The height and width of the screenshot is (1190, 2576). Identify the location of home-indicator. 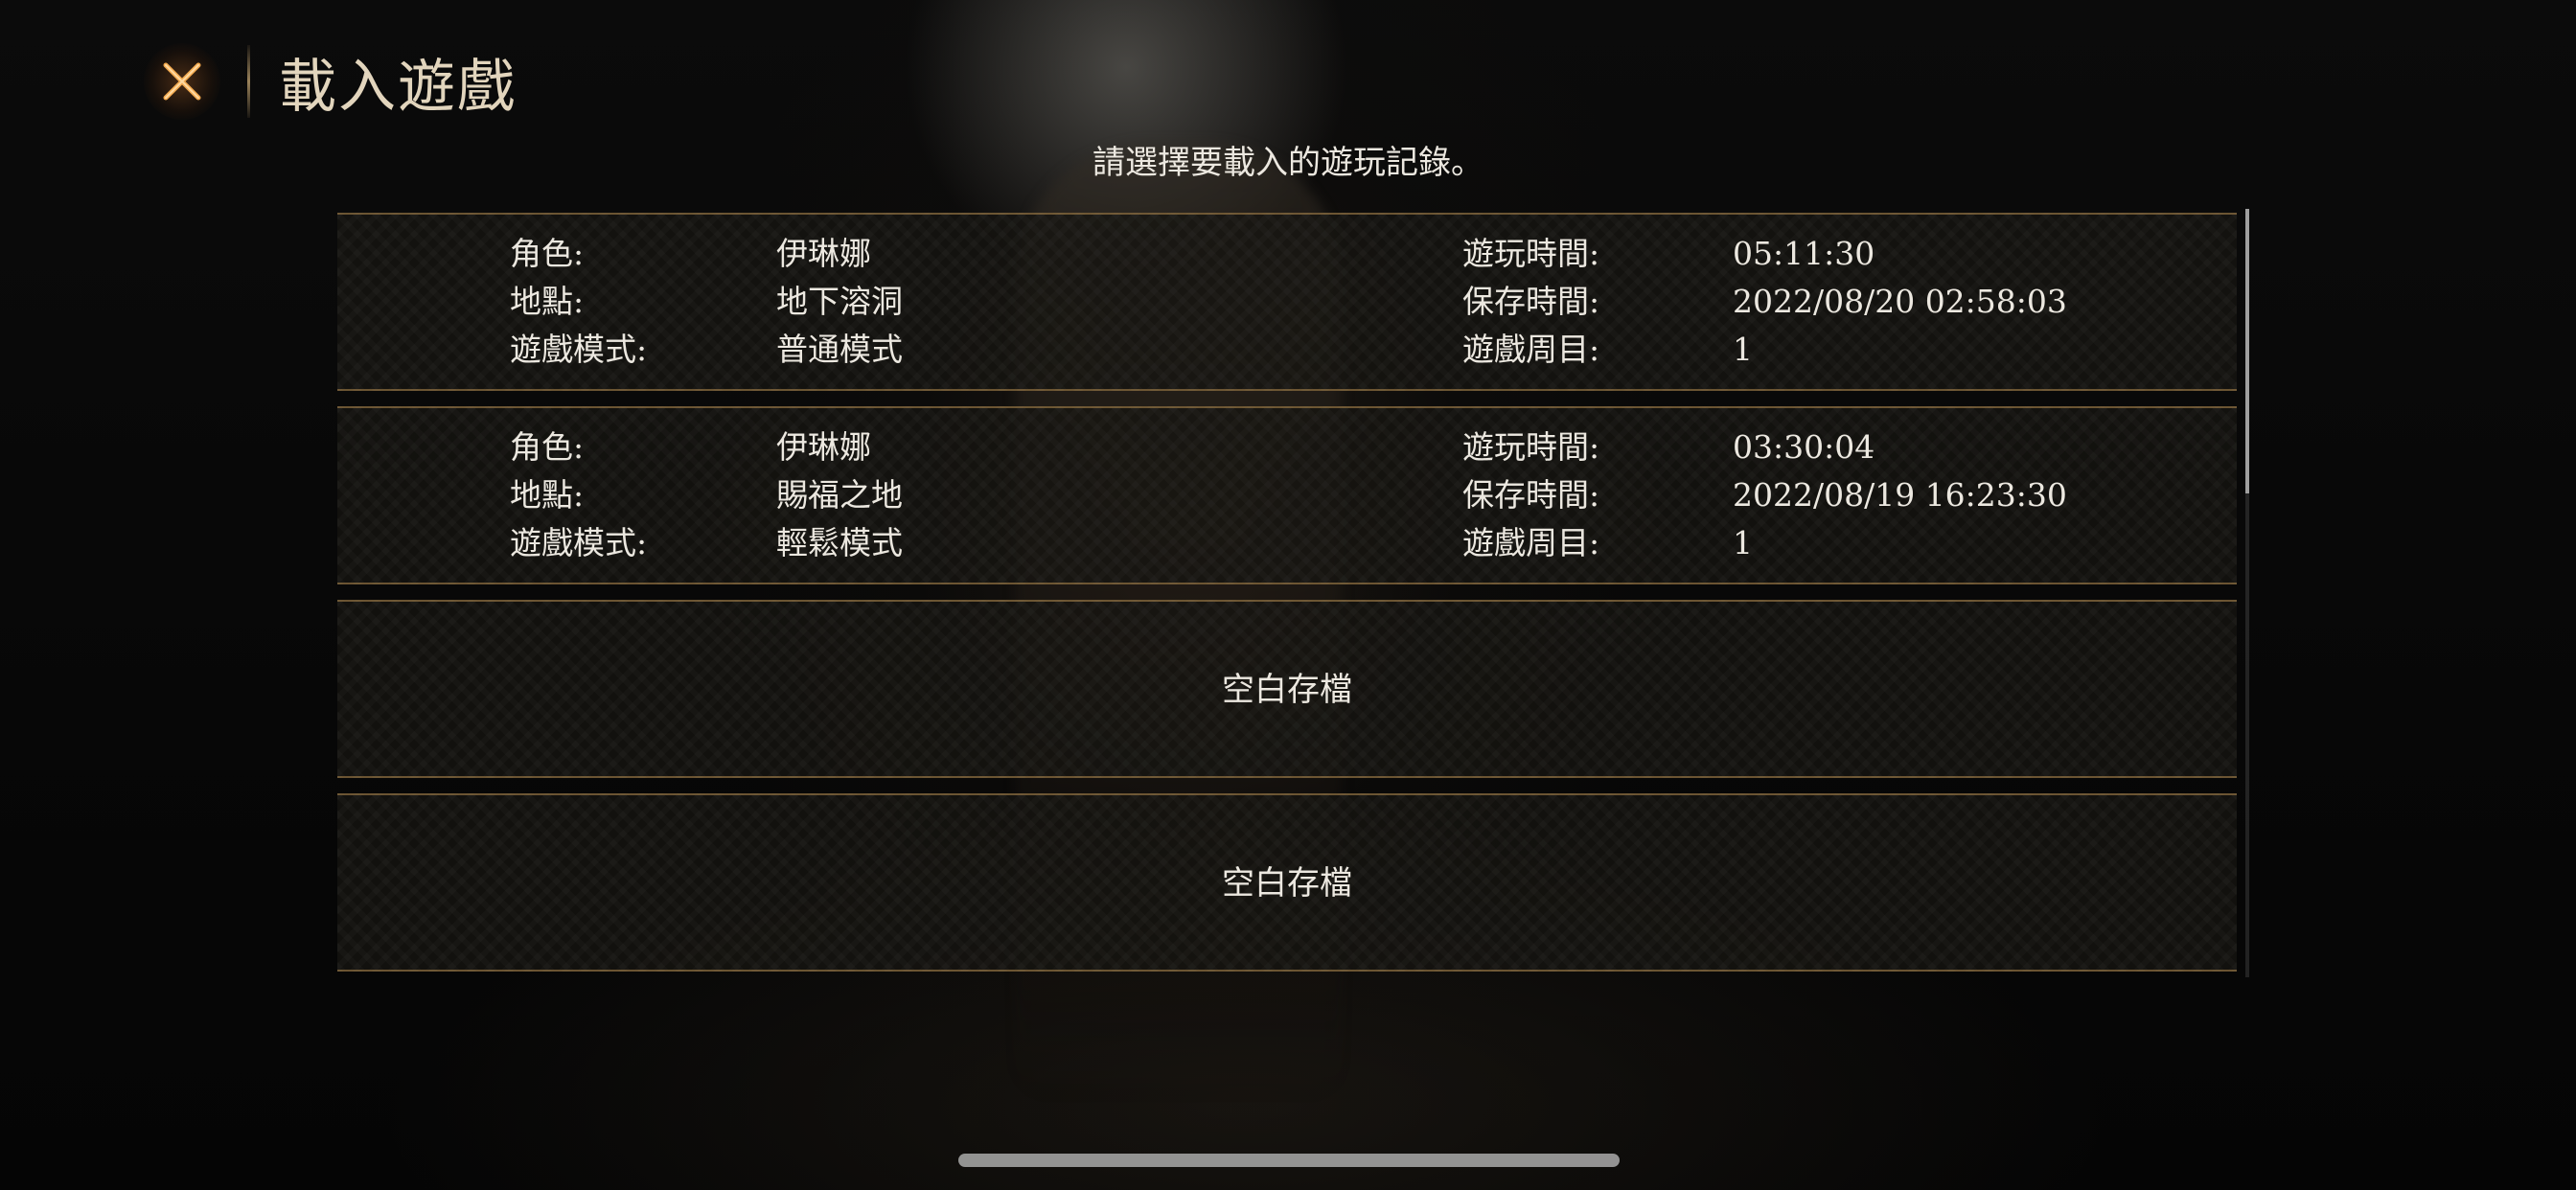
(1289, 1161).